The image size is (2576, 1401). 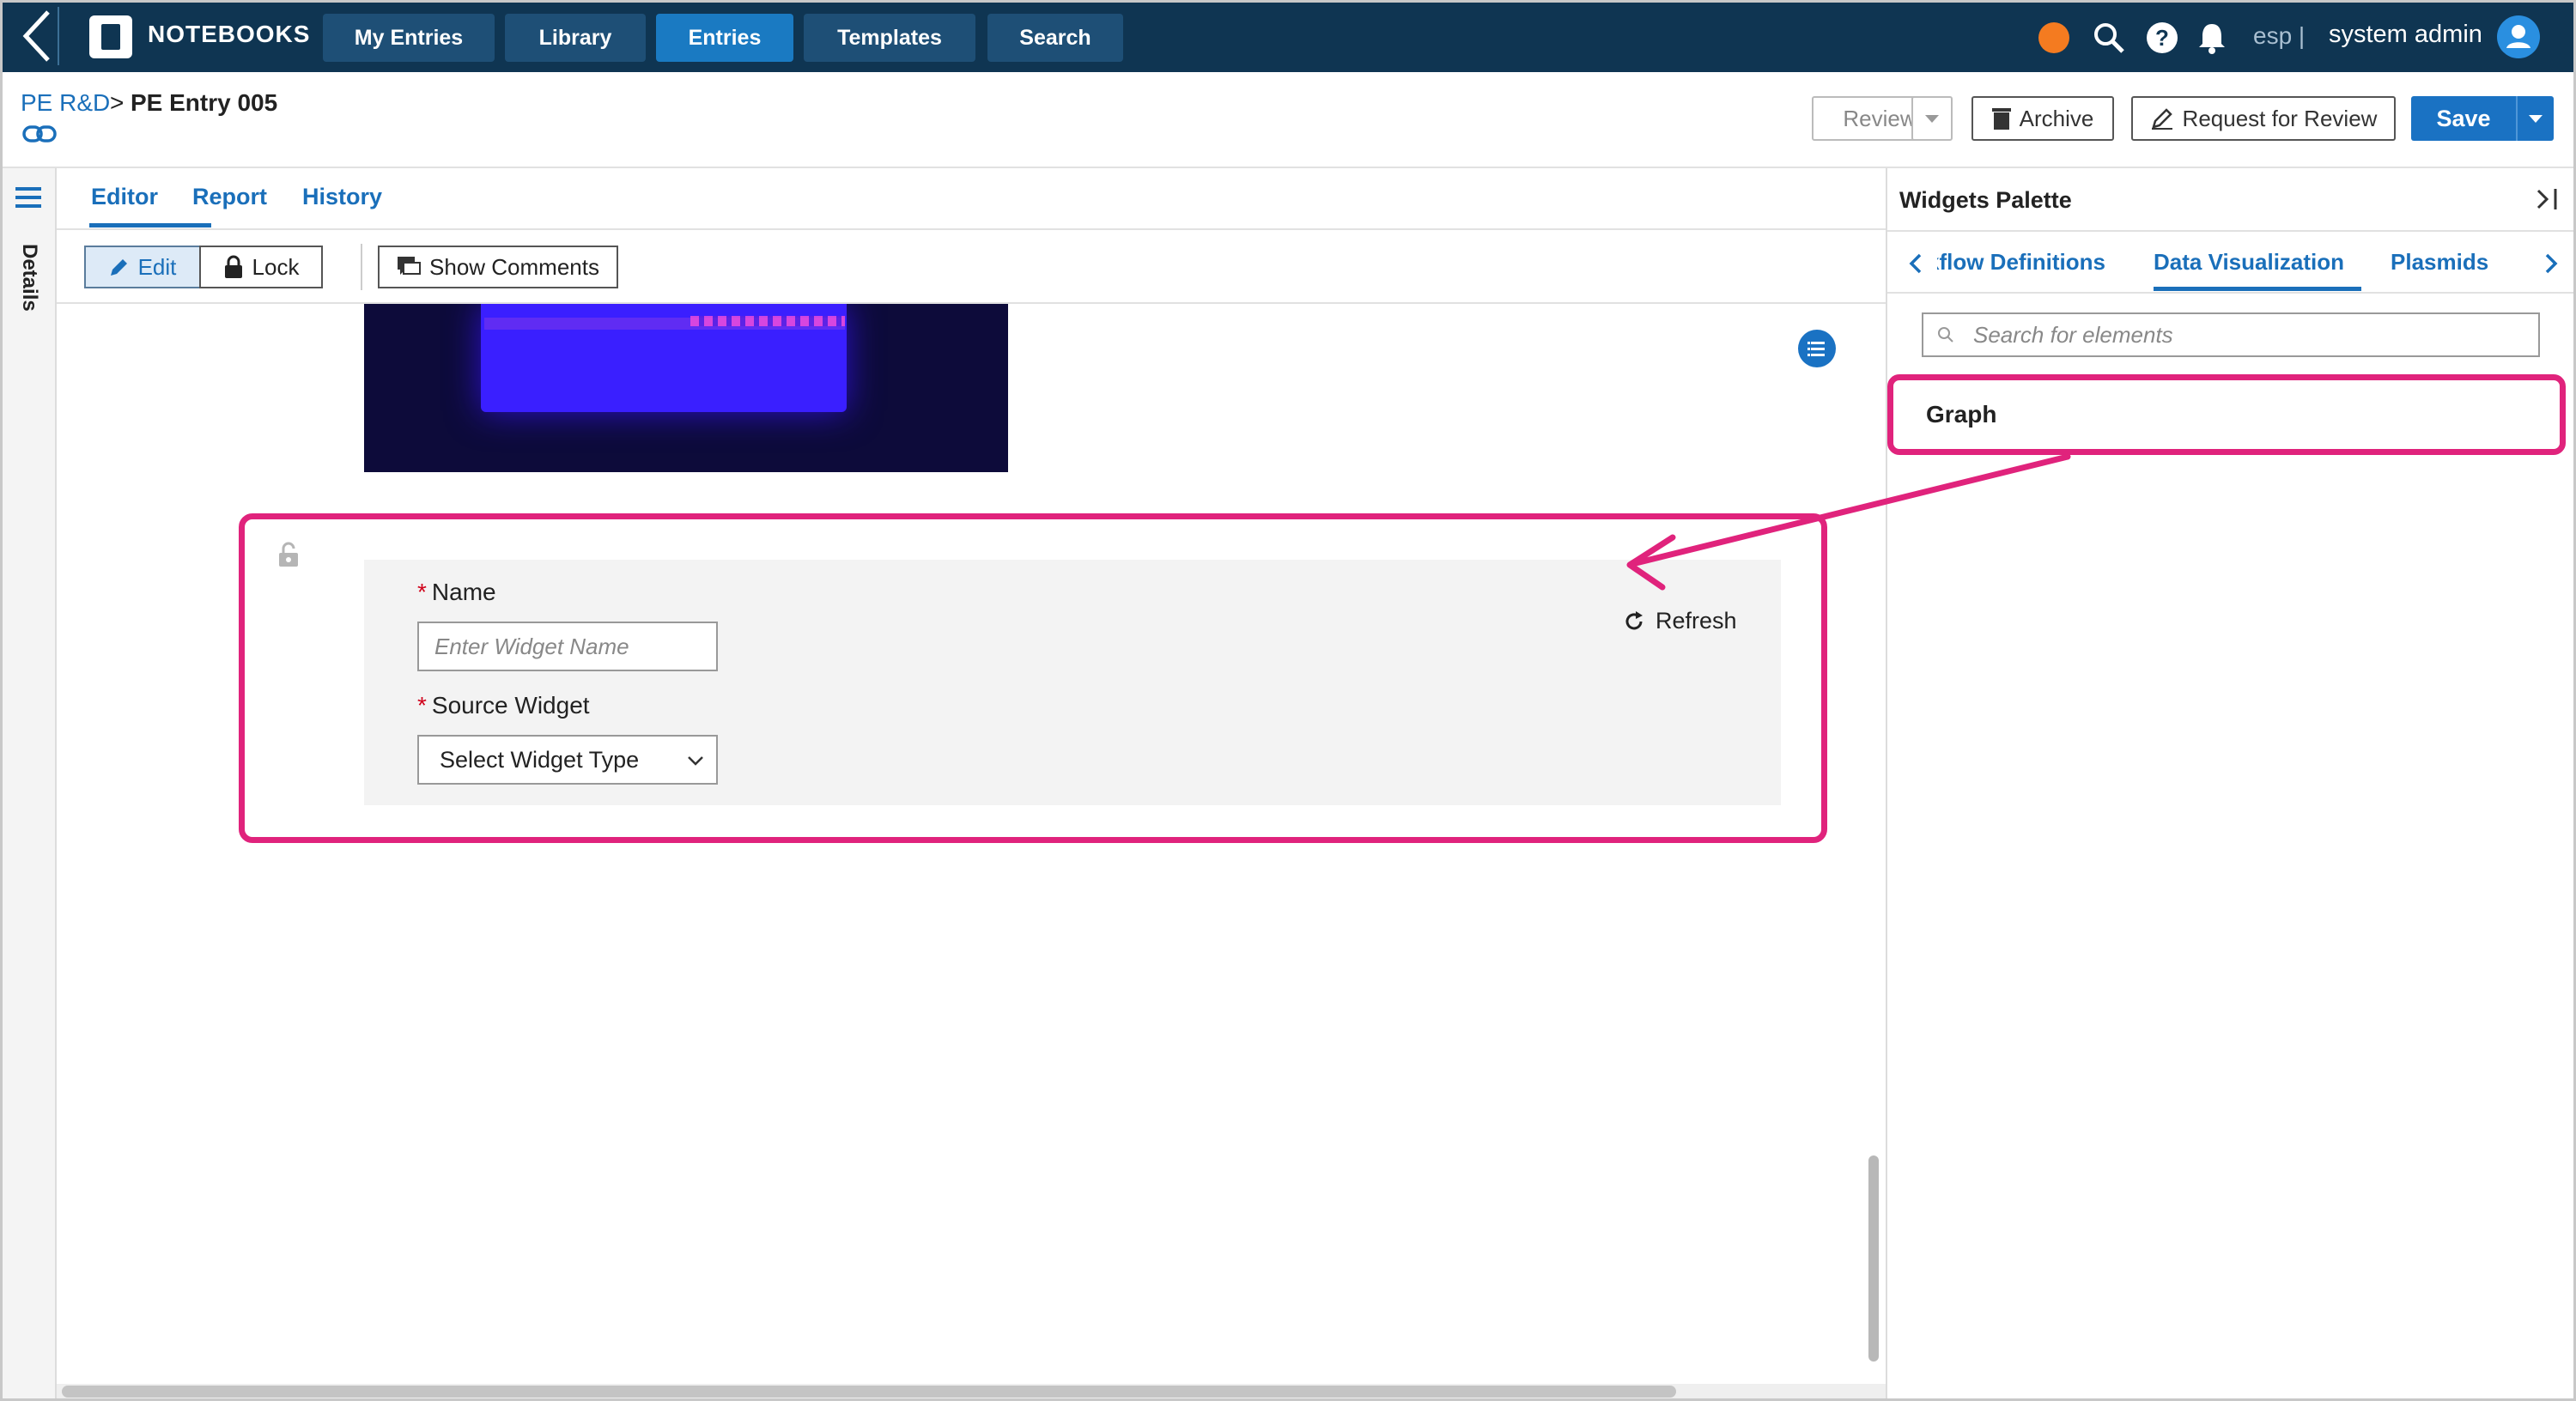 I want to click on active-tab-indicator, so click(x=150, y=225).